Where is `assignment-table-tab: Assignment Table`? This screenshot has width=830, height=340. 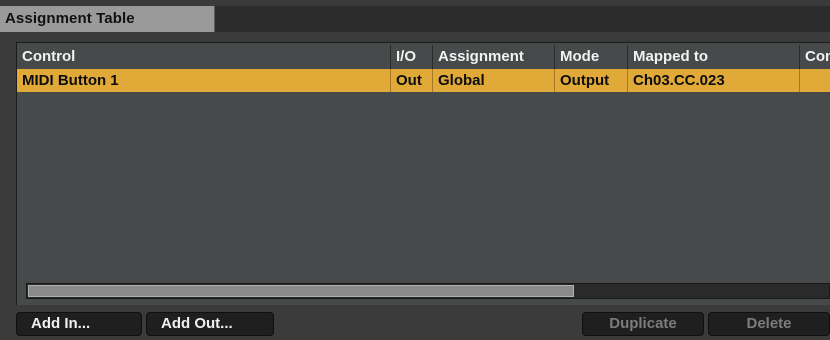
assignment-table-tab: Assignment Table is located at coordinates (107, 19).